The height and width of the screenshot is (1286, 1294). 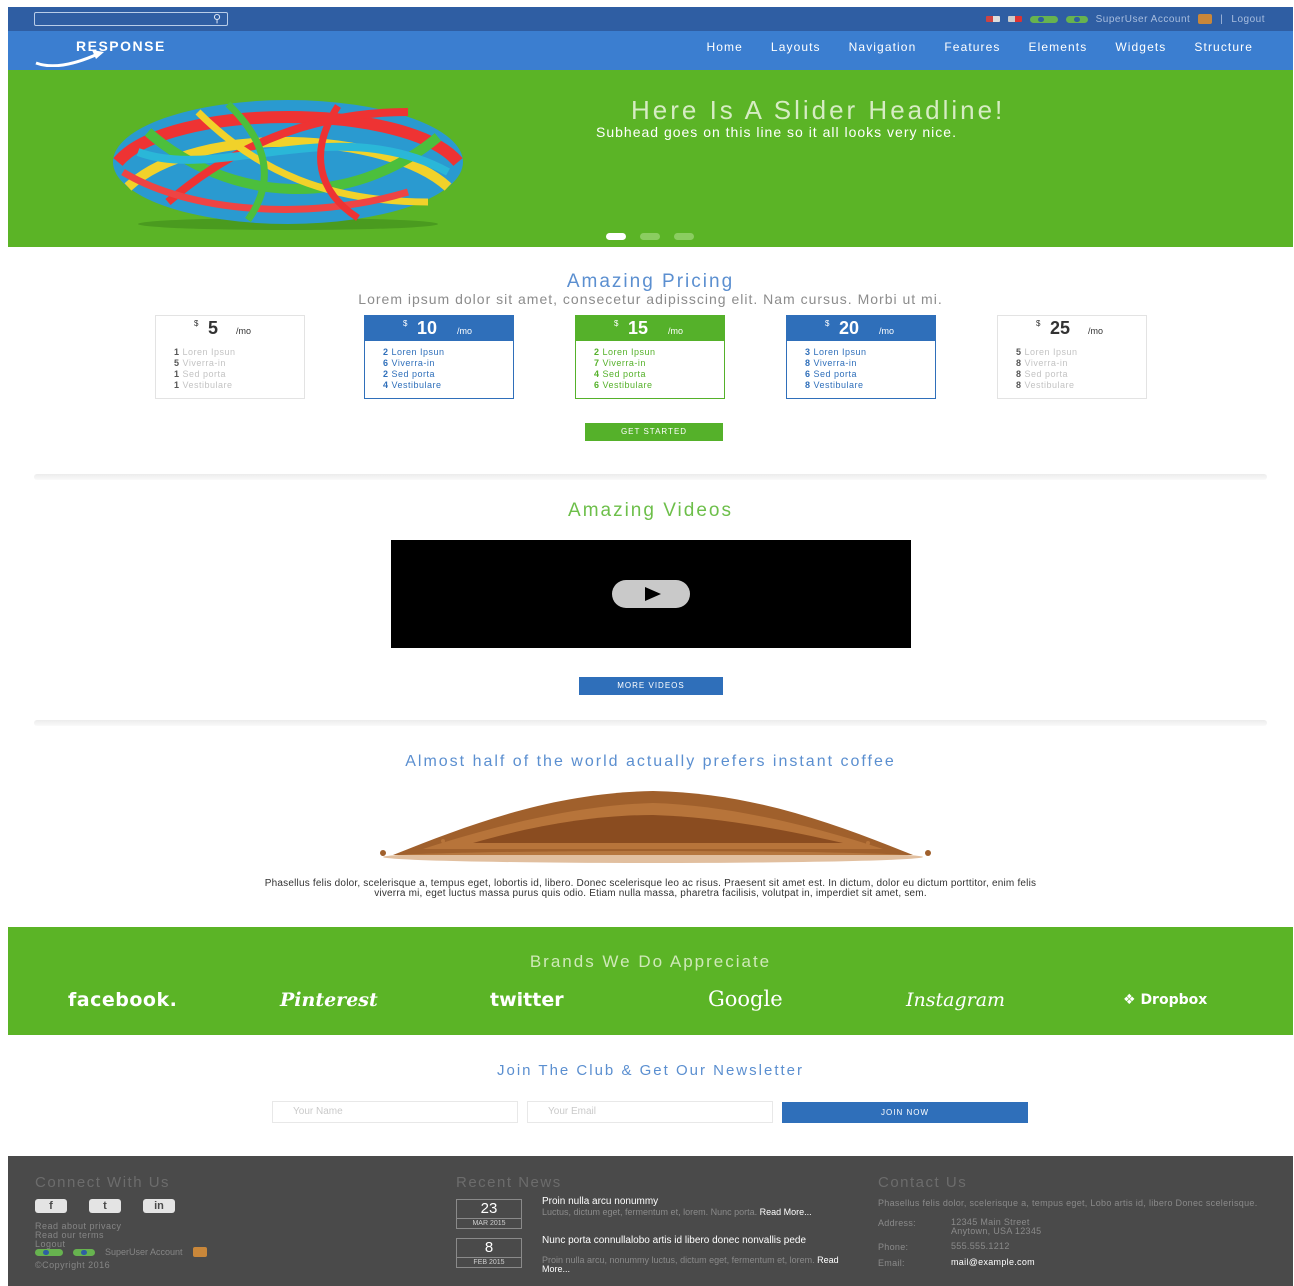 I want to click on nav-structure: Structure, so click(x=1223, y=47).